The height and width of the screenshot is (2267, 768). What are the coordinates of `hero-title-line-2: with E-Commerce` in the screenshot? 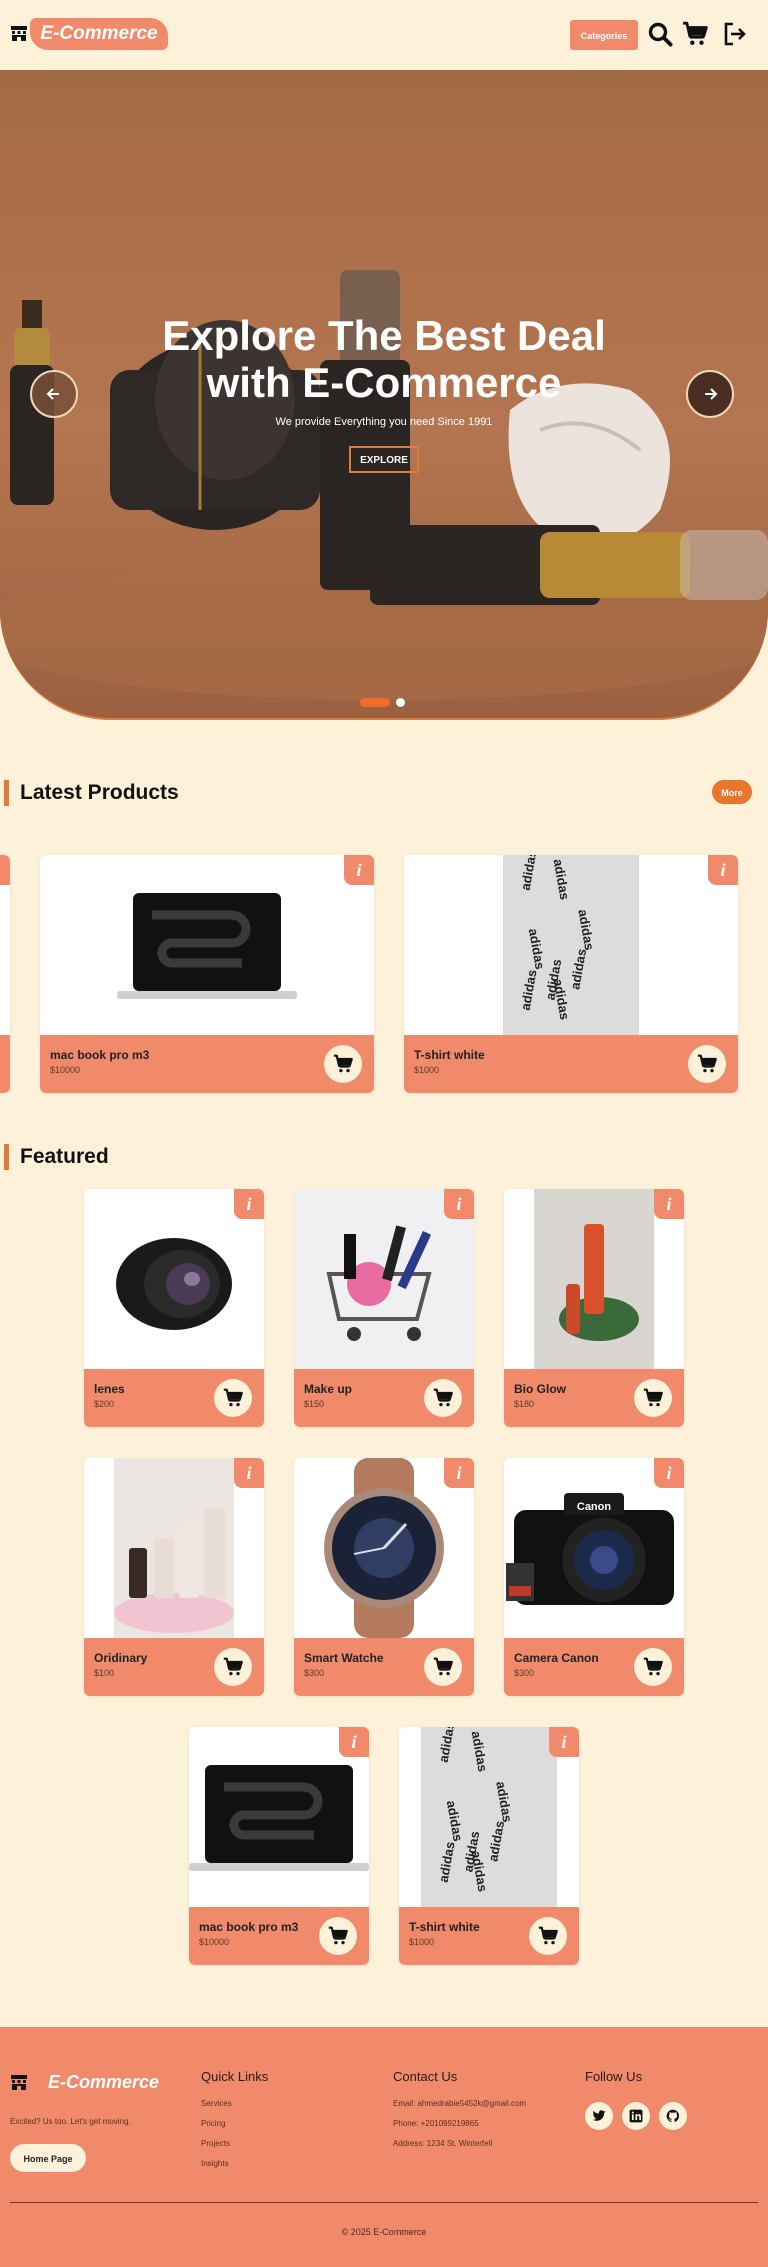 It's located at (384, 382).